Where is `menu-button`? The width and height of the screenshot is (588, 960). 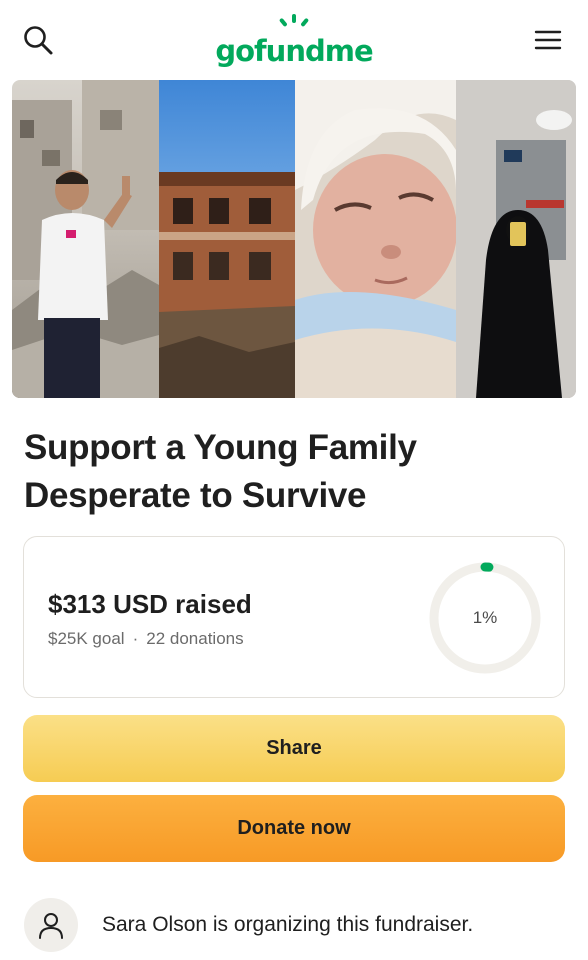 menu-button is located at coordinates (548, 40).